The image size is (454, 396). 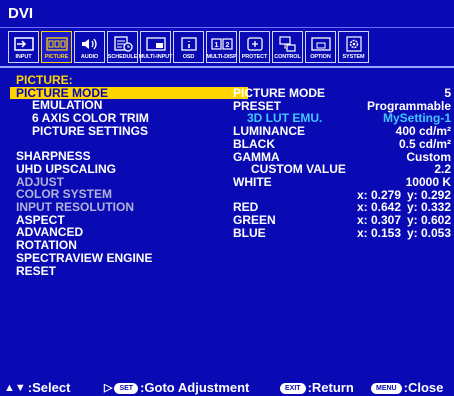 What do you see at coordinates (320, 57) in the screenshot?
I see `tab-label: OPTION` at bounding box center [320, 57].